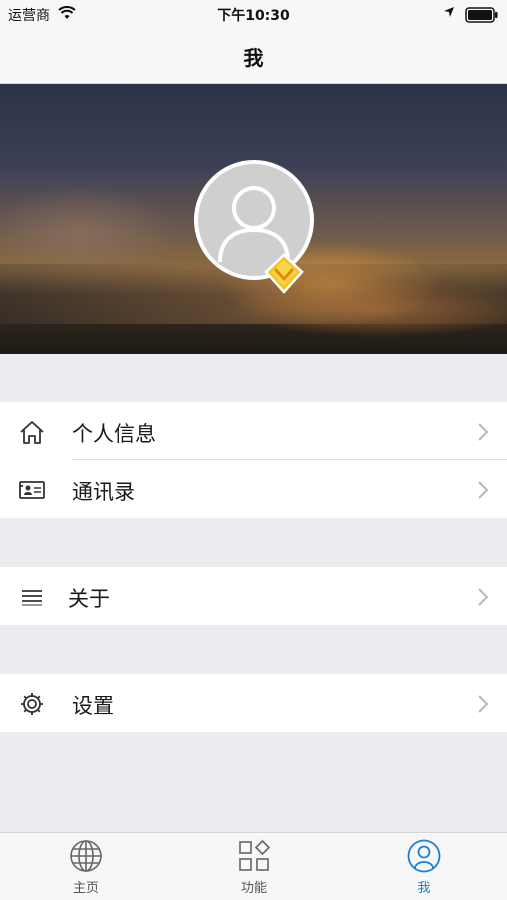 The width and height of the screenshot is (507, 900). Describe the element at coordinates (253, 888) in the screenshot. I see `tab-label: 功能` at that location.